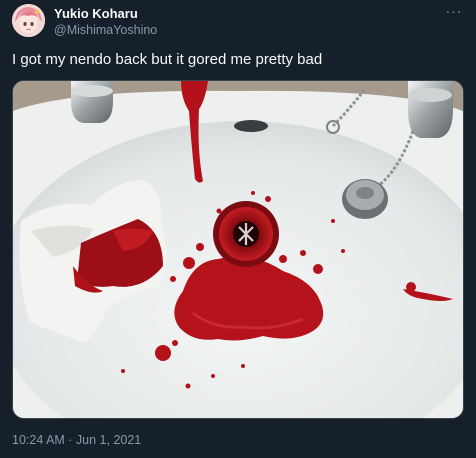 This screenshot has width=476, height=458. I want to click on avatar, so click(28, 20).